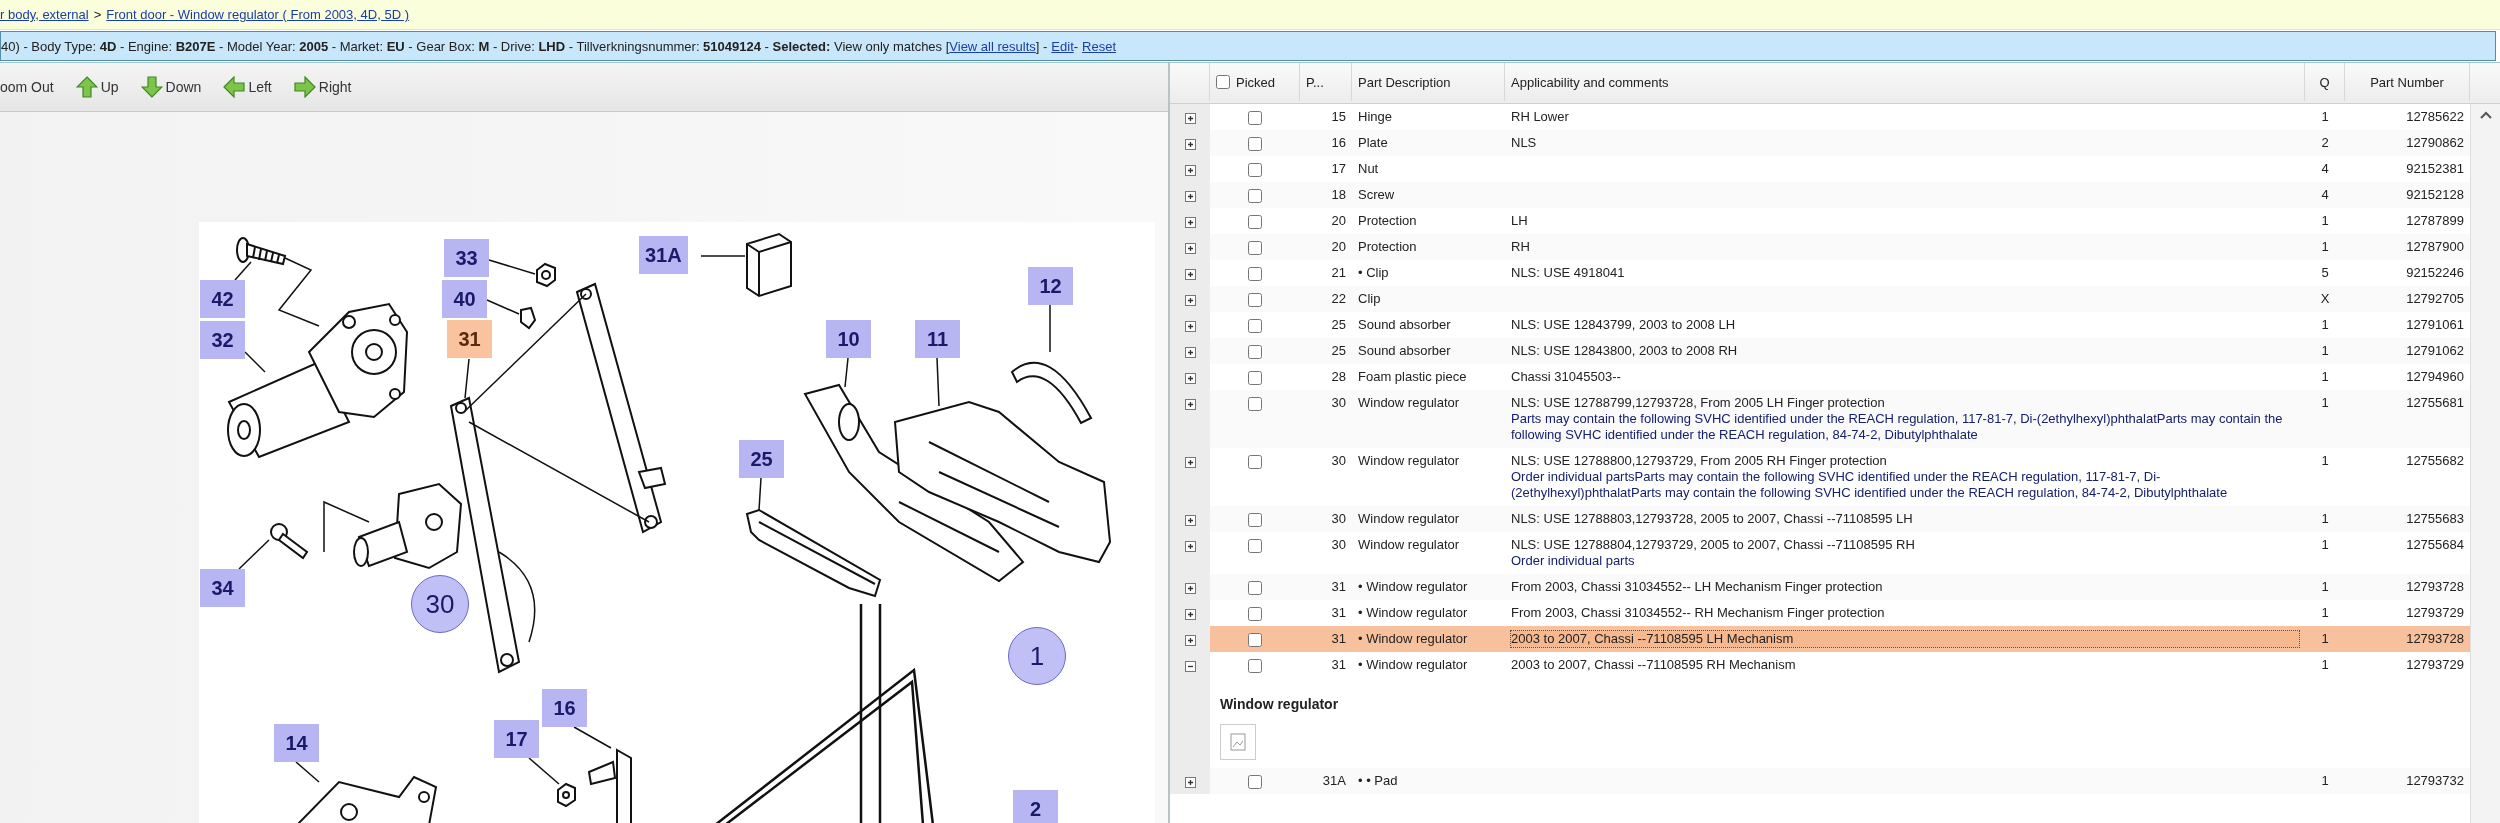  I want to click on table-row: 30 Window regulator NLS: USE 12788803,12793728, 2005 to 2007, Chassi --71108595 LH 1 12755683, so click(1820, 519).